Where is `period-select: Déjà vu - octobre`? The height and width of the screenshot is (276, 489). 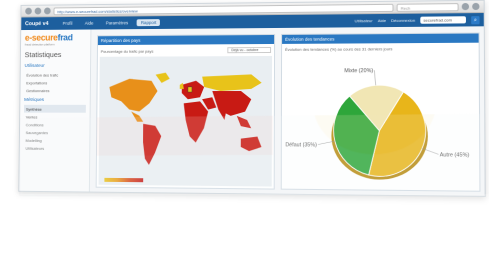
period-select: Déjà vu - octobre is located at coordinates (249, 50).